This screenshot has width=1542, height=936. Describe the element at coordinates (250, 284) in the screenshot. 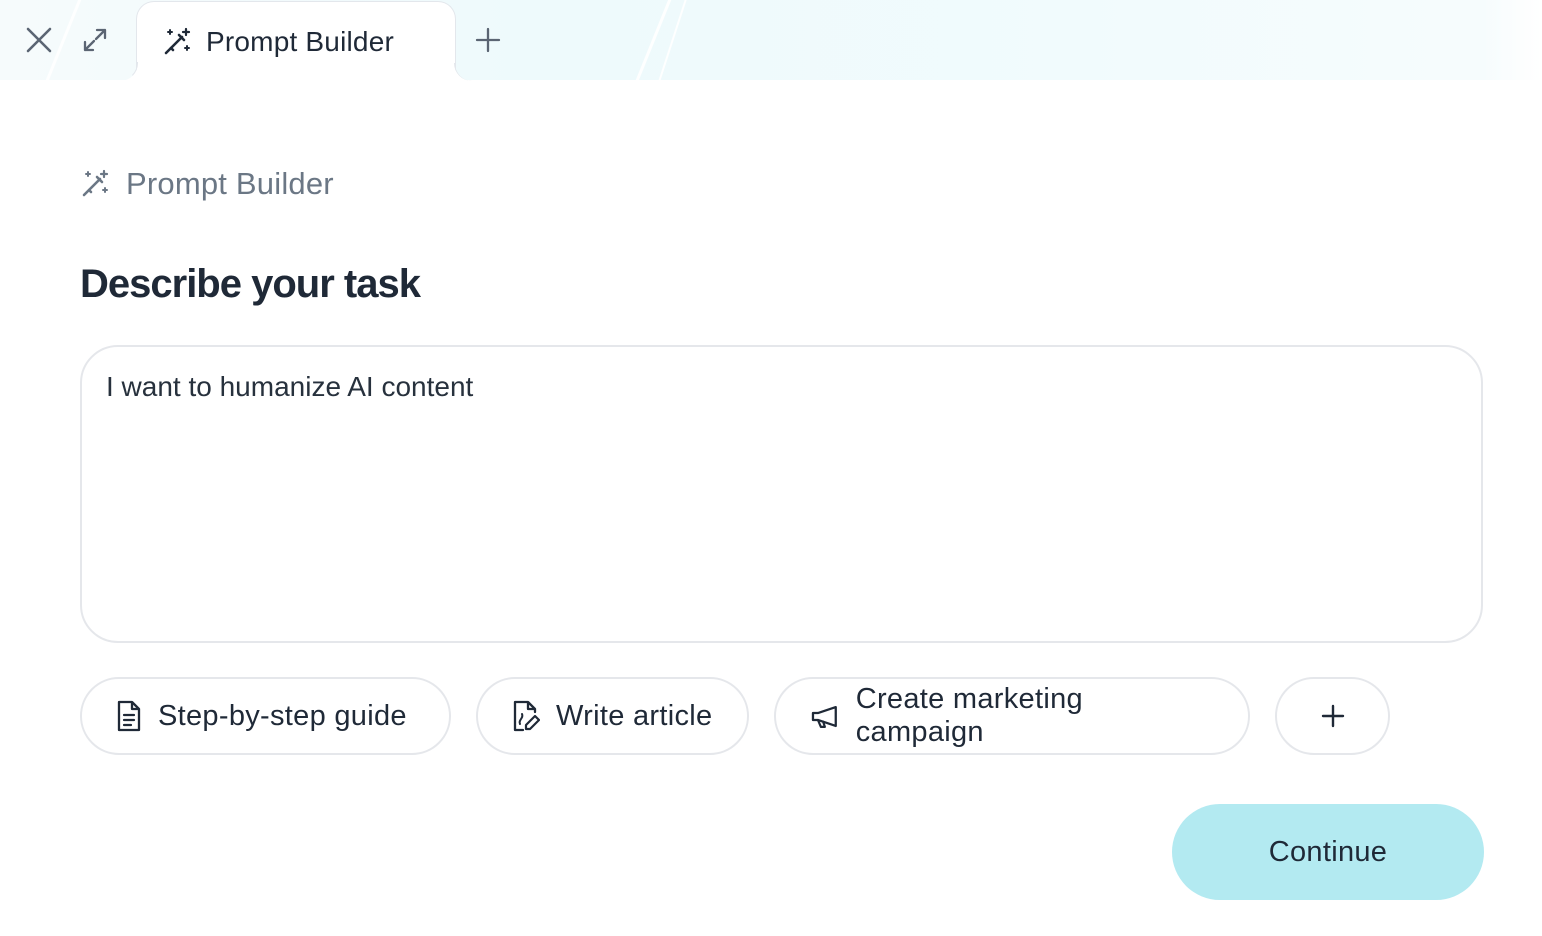

I see `page-title: Describe your task` at that location.